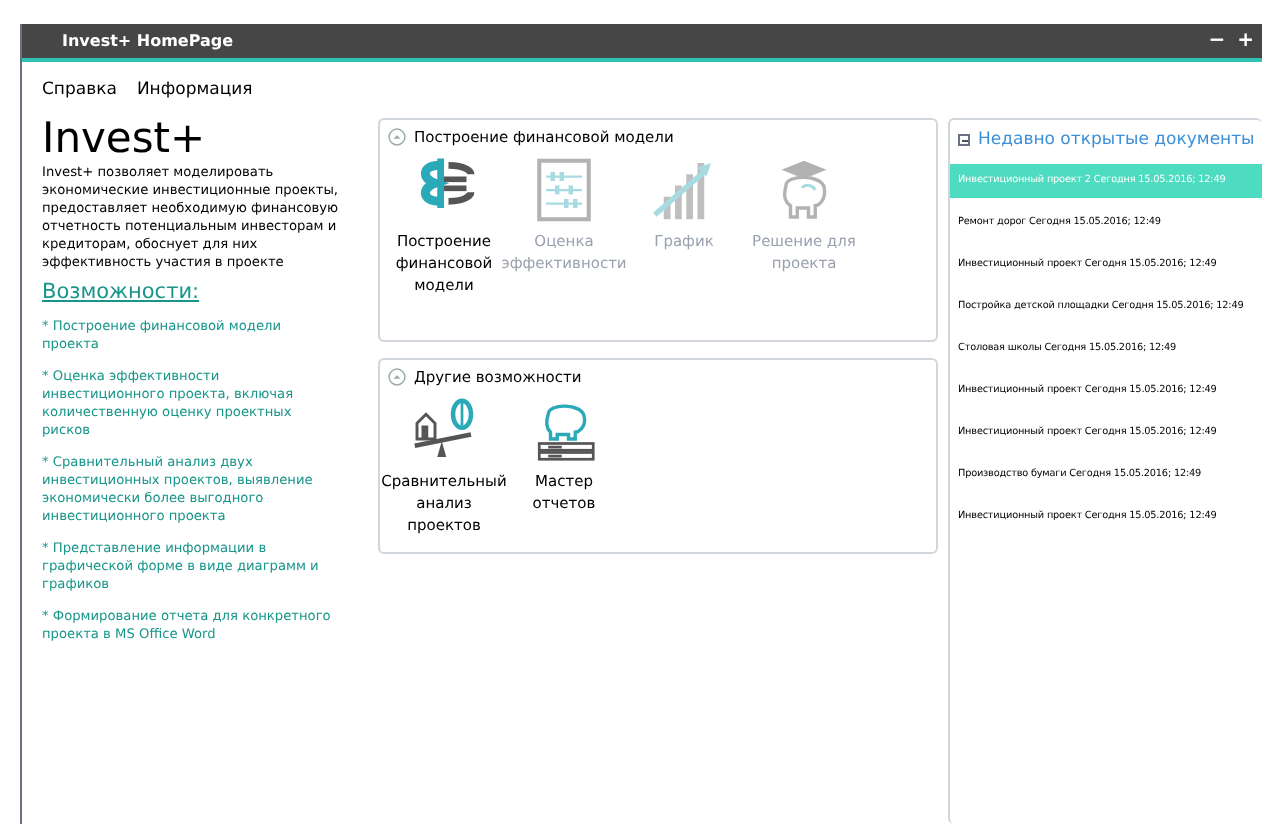  I want to click on maximize-button: +, so click(1245, 41).